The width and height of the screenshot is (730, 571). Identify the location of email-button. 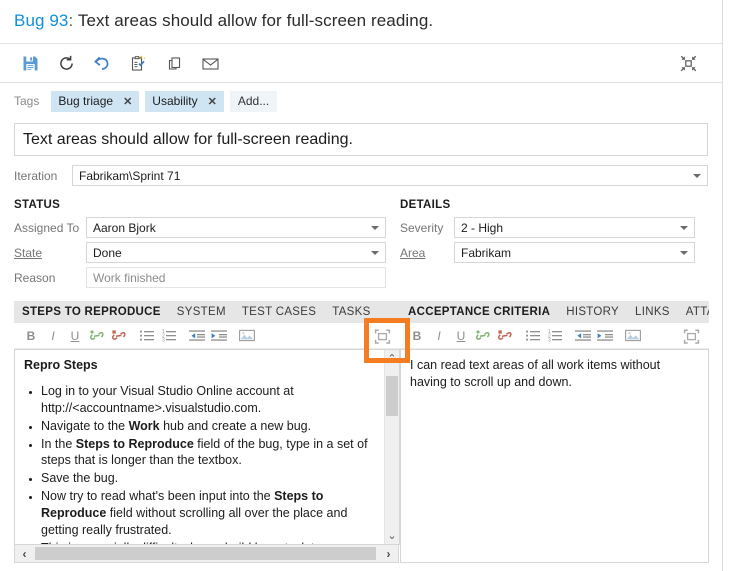
(210, 63).